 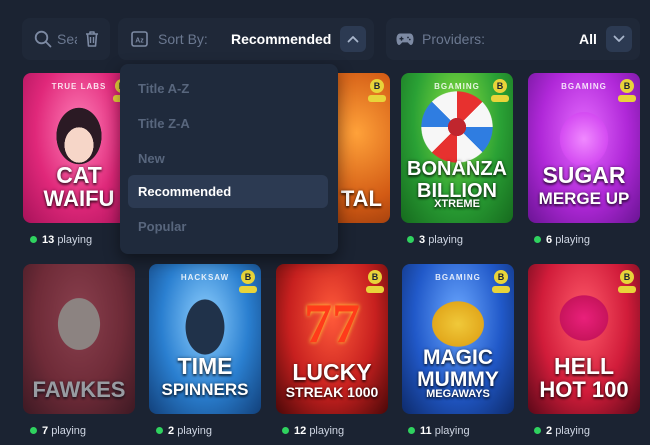 I want to click on game-card-hell-hot-100: B HELL HOT 100, so click(x=584, y=339).